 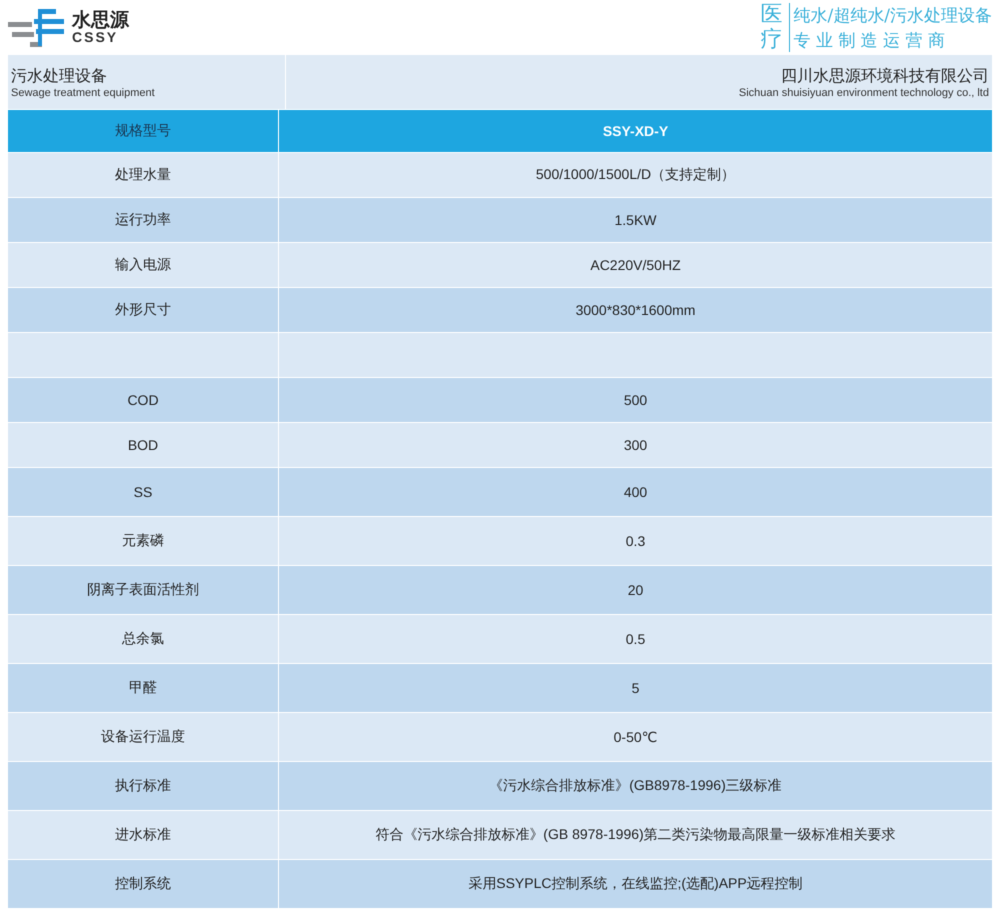 I want to click on spec-label: 阴离子表面活性剂, so click(x=143, y=590).